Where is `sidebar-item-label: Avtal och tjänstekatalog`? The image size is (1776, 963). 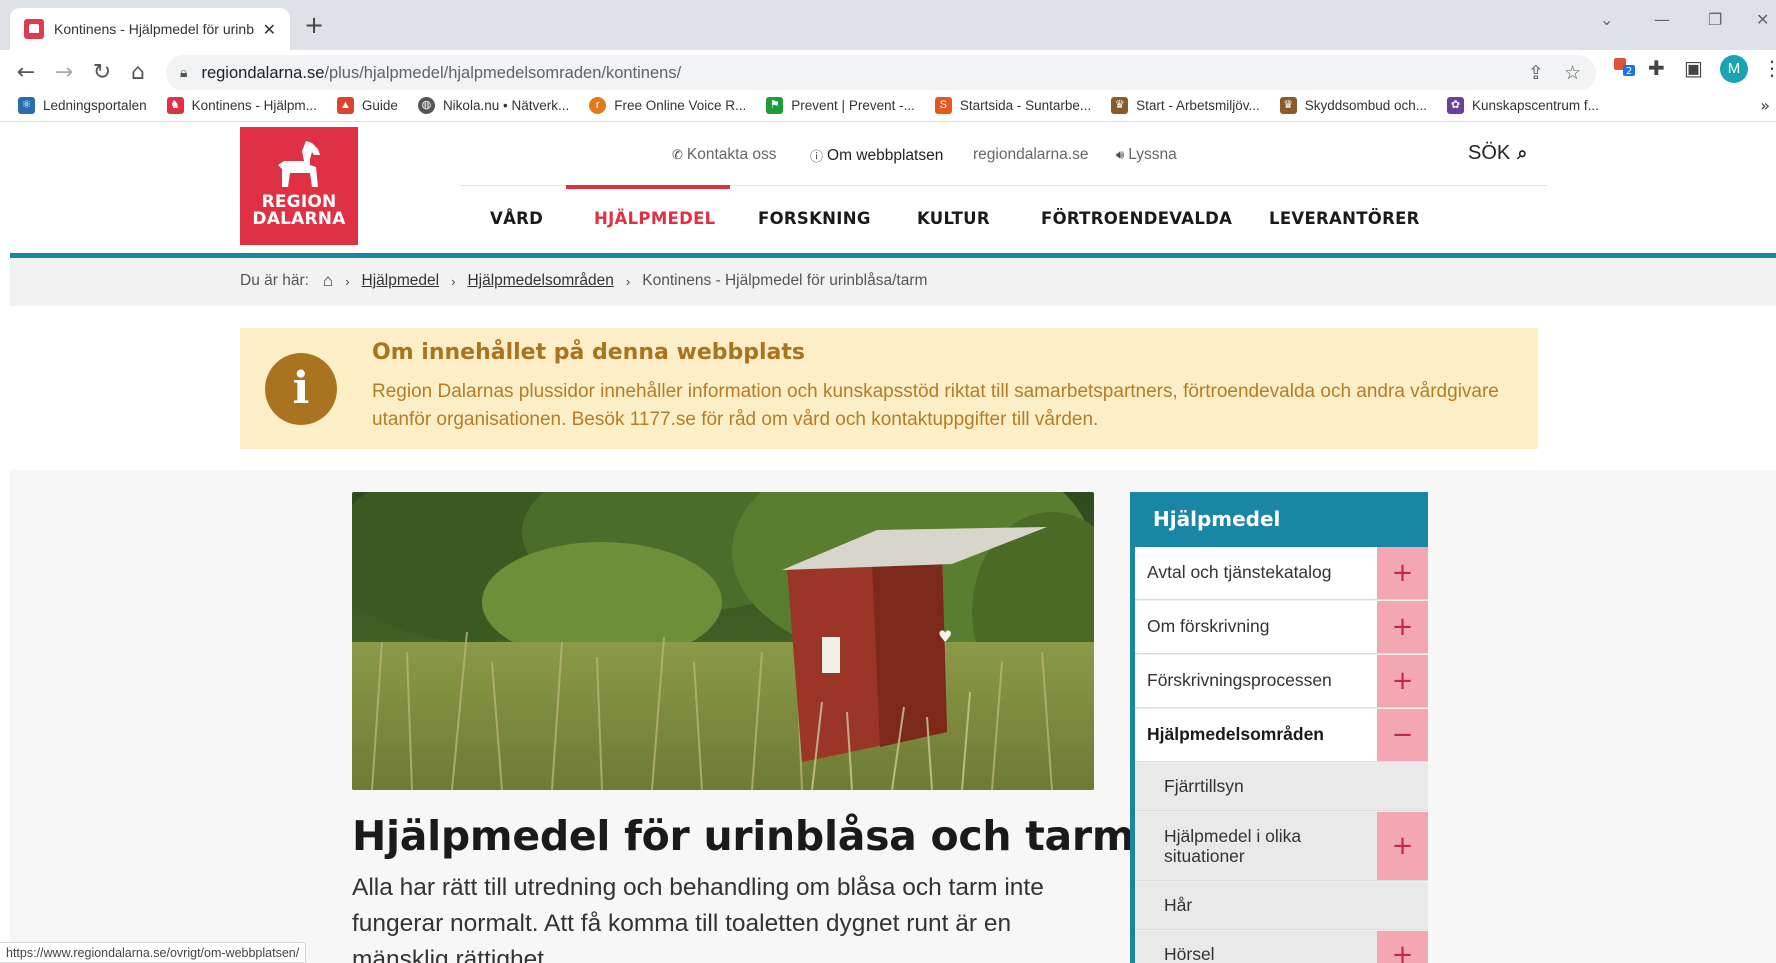 sidebar-item-label: Avtal och tjänstekatalog is located at coordinates (1239, 572).